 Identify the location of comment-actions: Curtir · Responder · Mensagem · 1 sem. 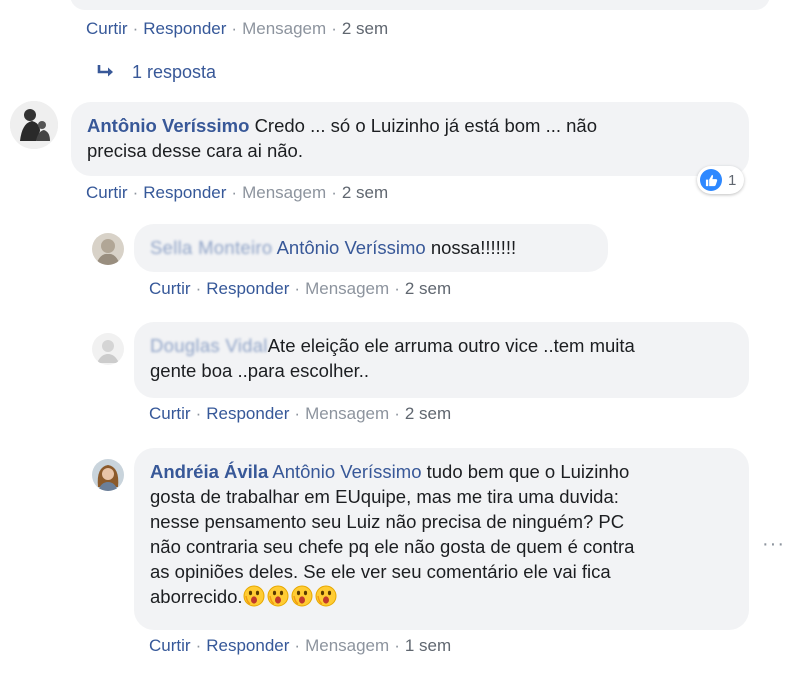
(300, 645).